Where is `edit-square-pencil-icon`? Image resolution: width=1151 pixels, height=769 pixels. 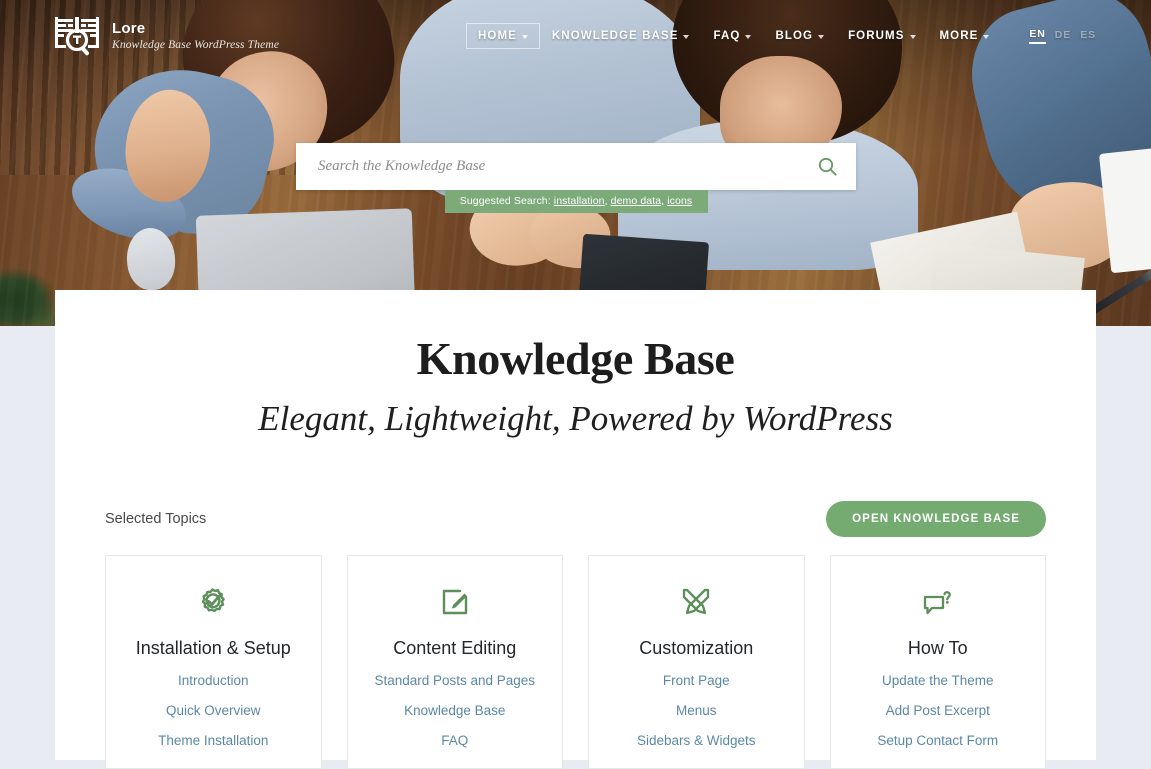 edit-square-pencil-icon is located at coordinates (454, 602).